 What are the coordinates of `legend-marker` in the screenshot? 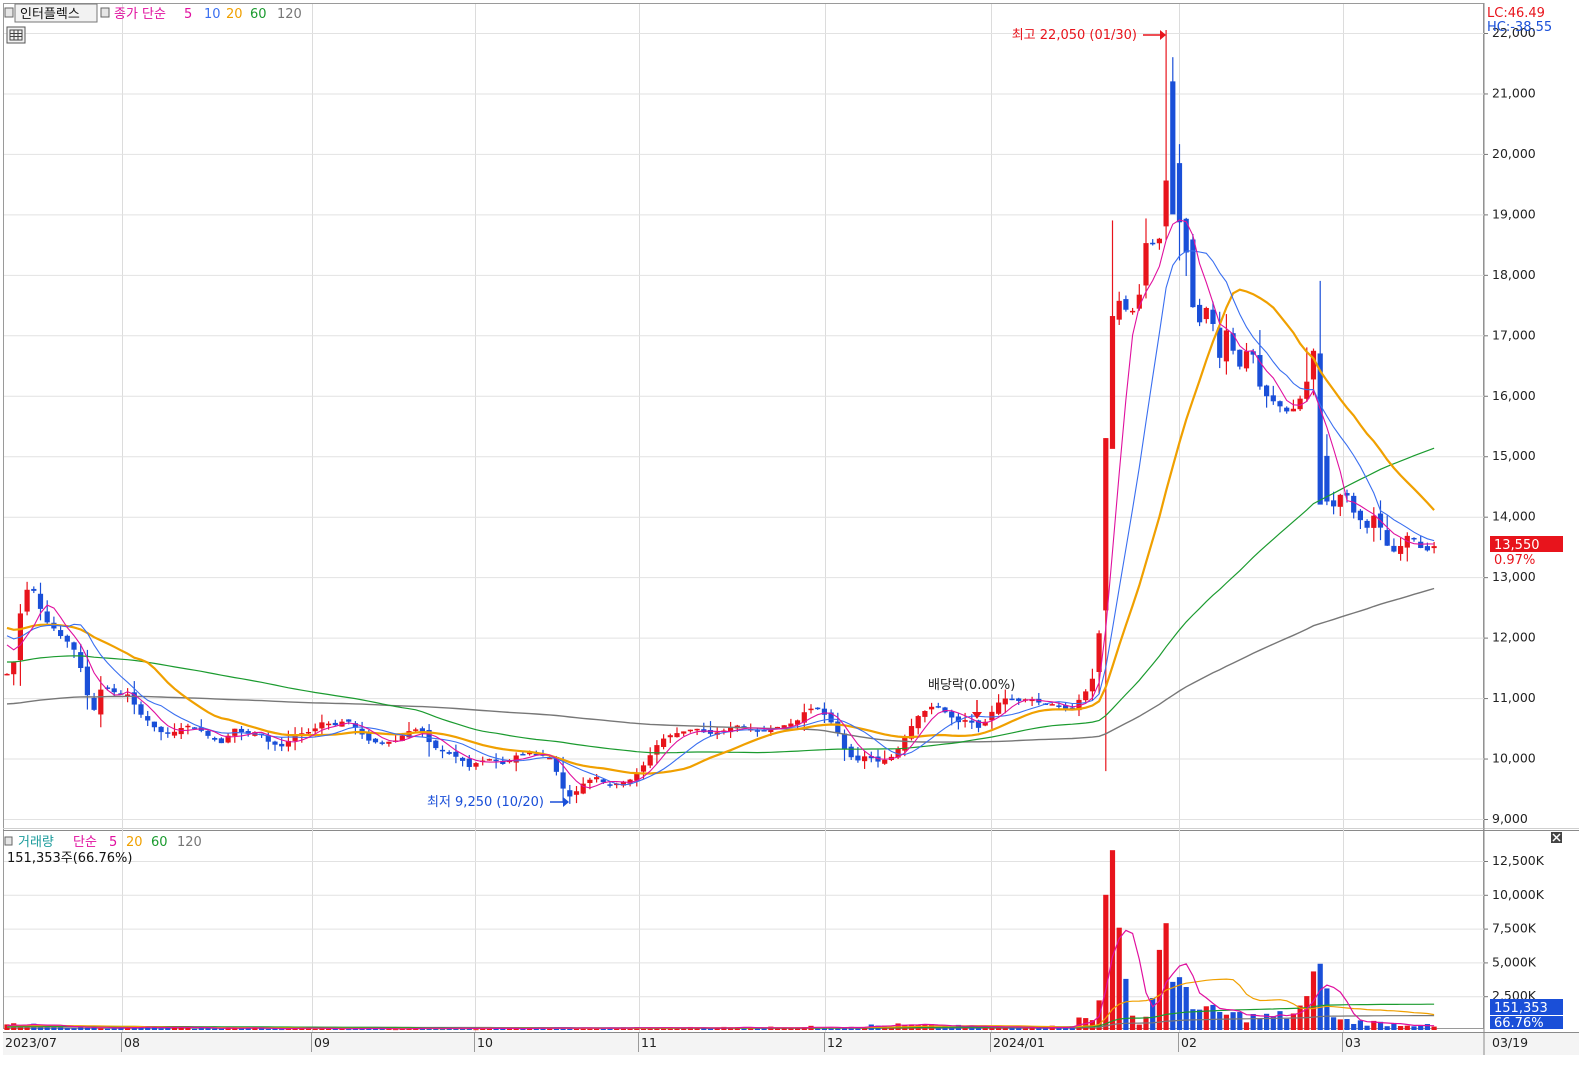 It's located at (9, 12).